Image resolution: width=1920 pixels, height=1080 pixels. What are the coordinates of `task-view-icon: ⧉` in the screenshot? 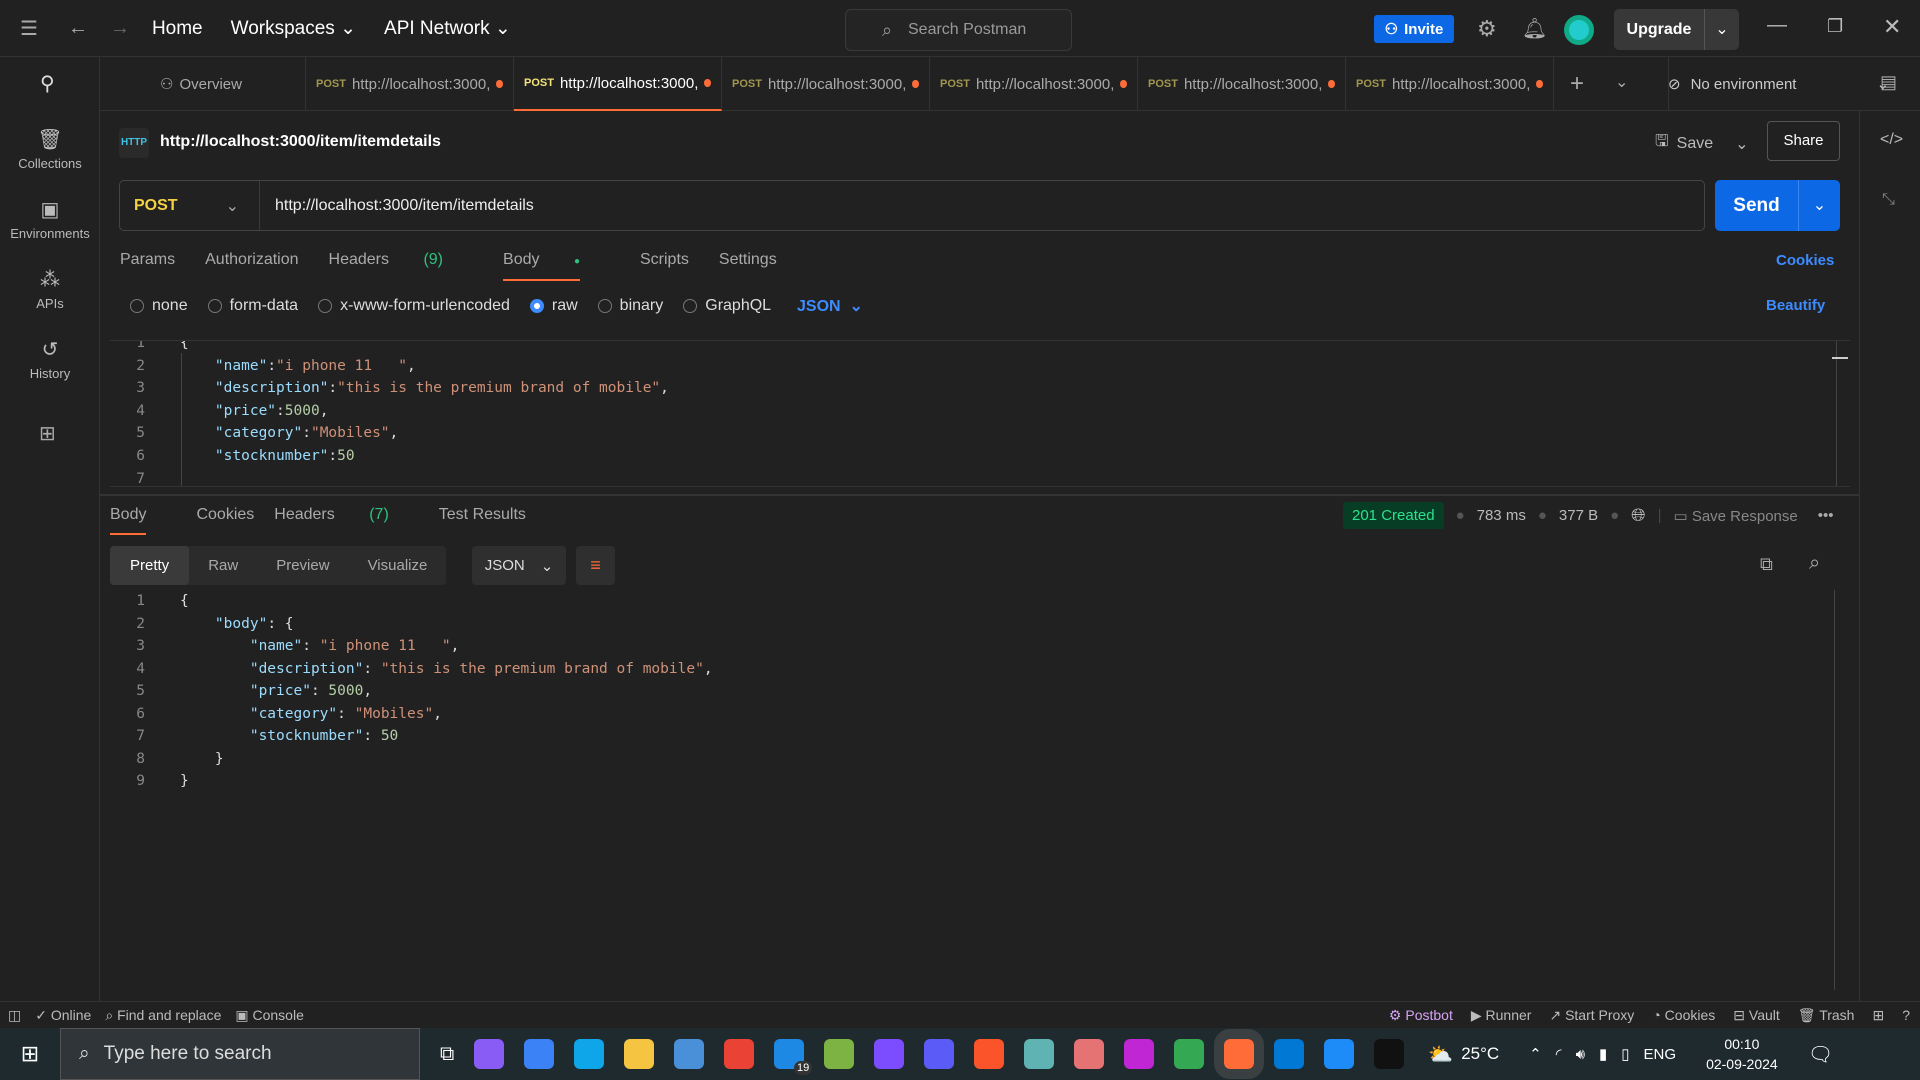 It's located at (447, 1054).